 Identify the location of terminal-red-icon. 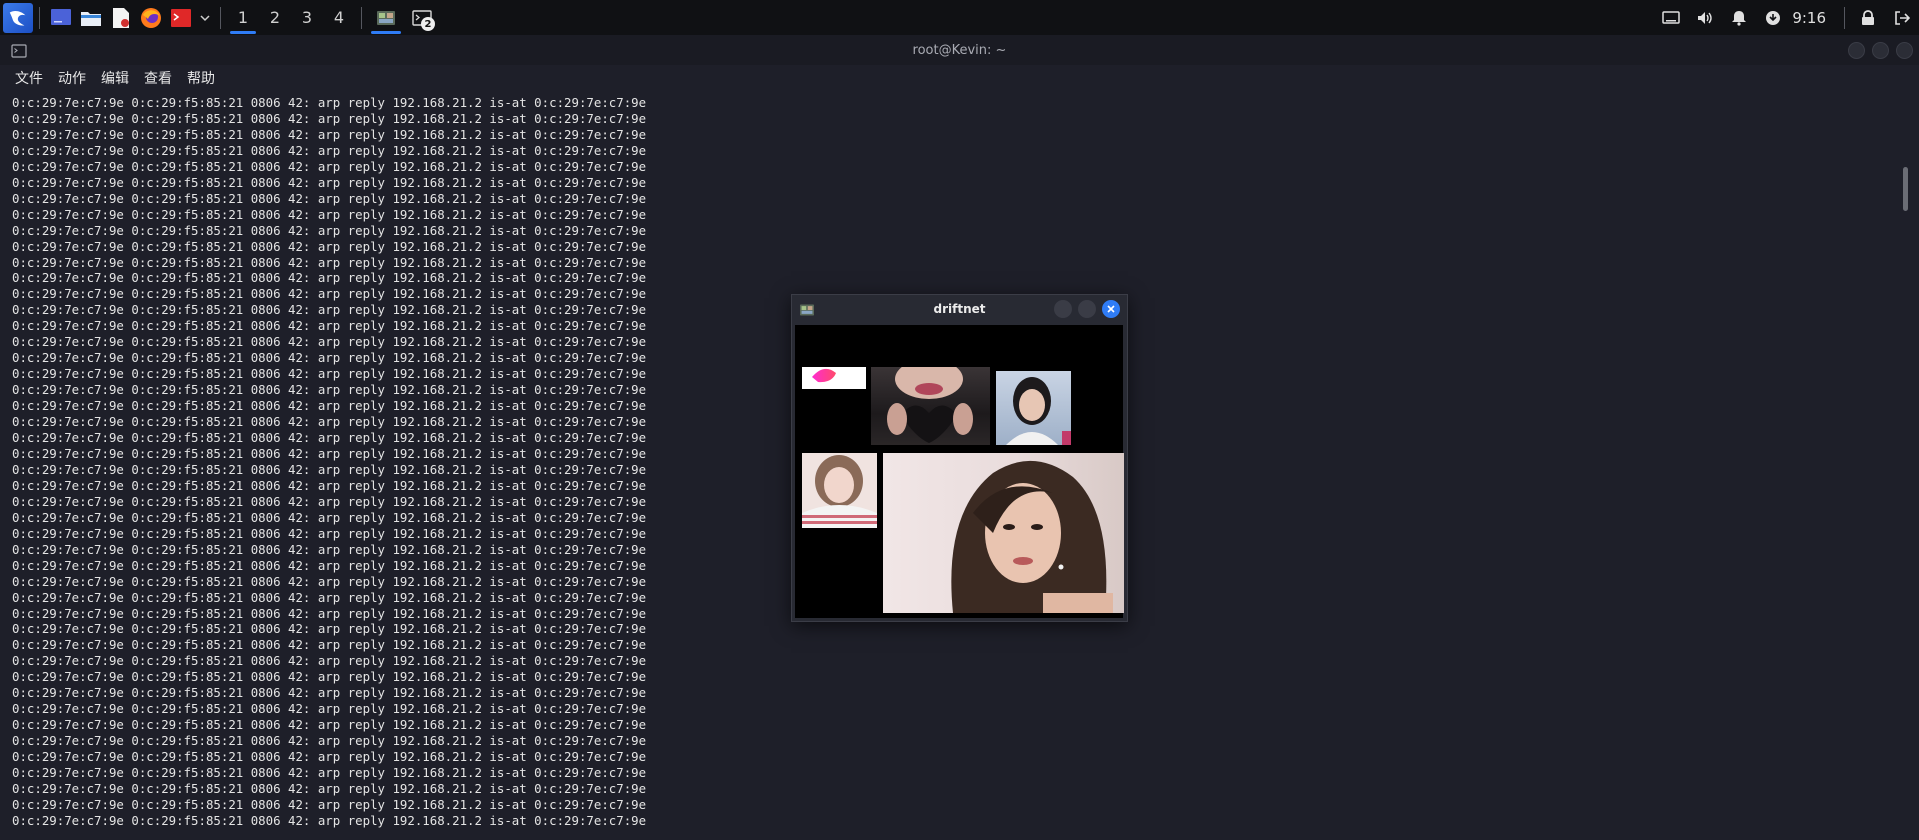
(181, 17).